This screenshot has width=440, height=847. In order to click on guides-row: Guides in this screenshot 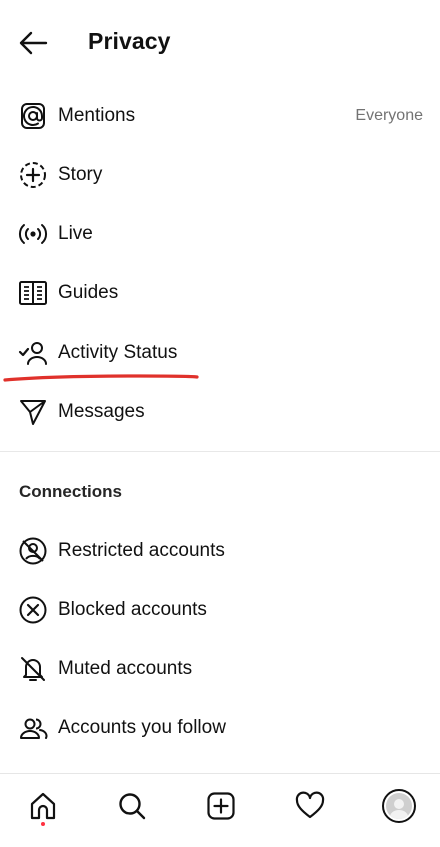, I will do `click(220, 292)`.